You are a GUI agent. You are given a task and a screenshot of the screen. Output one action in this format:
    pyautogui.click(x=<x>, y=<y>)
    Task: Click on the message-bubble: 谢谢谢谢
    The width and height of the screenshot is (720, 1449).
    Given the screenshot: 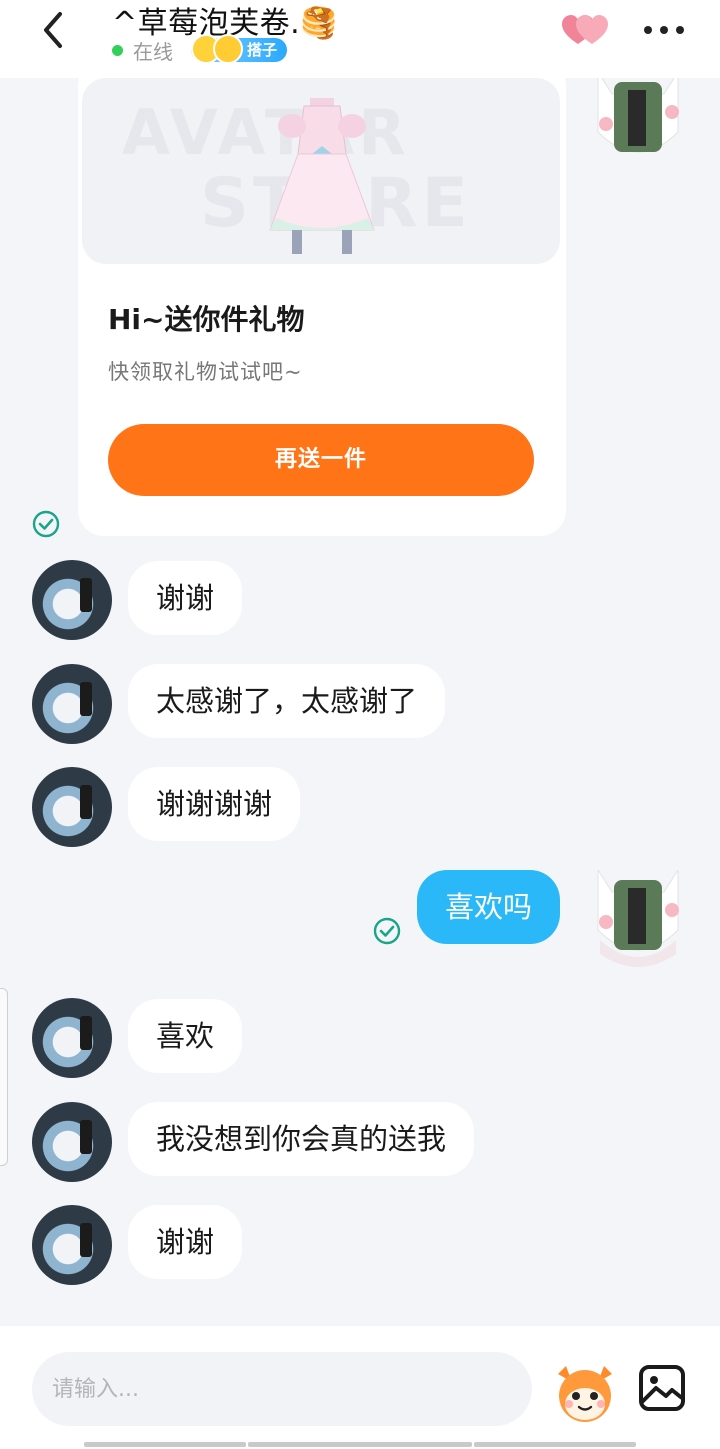 What is the action you would take?
    pyautogui.click(x=214, y=804)
    